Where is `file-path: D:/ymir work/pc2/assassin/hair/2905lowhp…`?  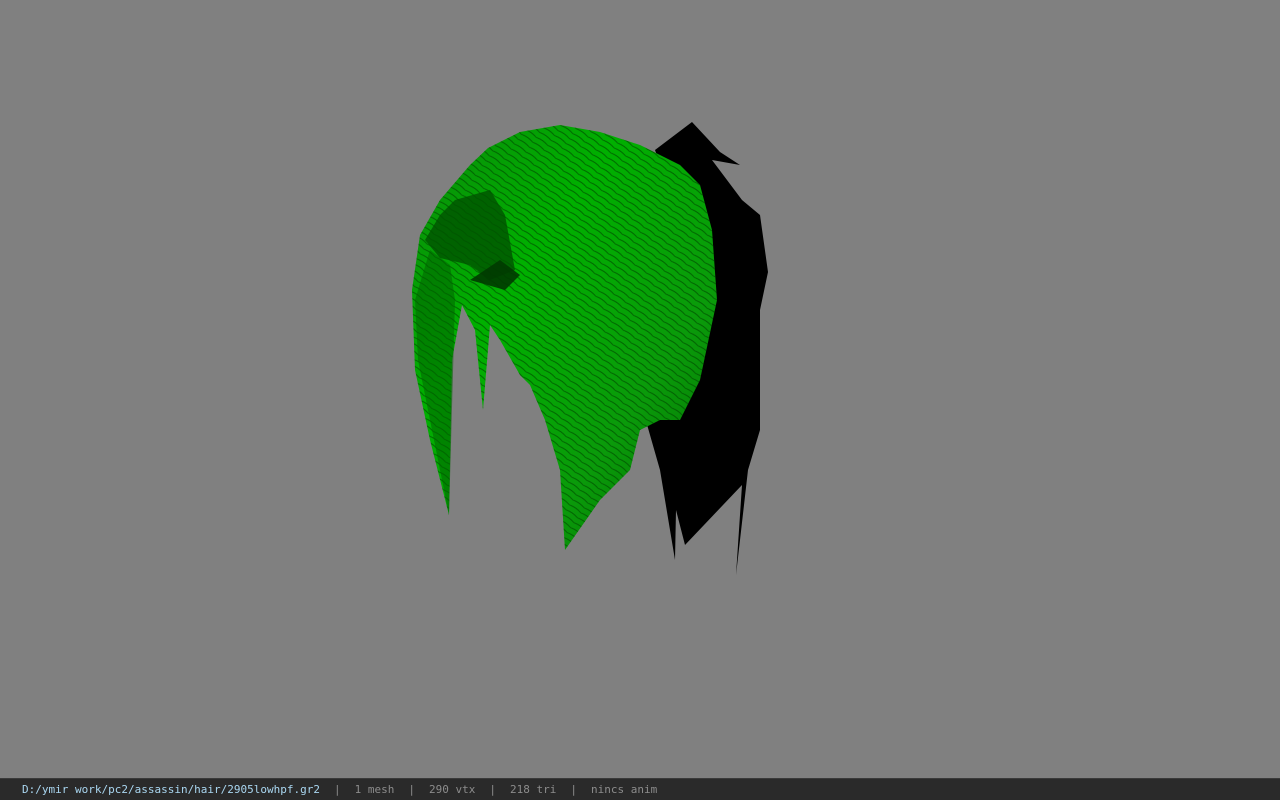
file-path: D:/ymir work/pc2/assassin/hair/2905lowhp… is located at coordinates (171, 789).